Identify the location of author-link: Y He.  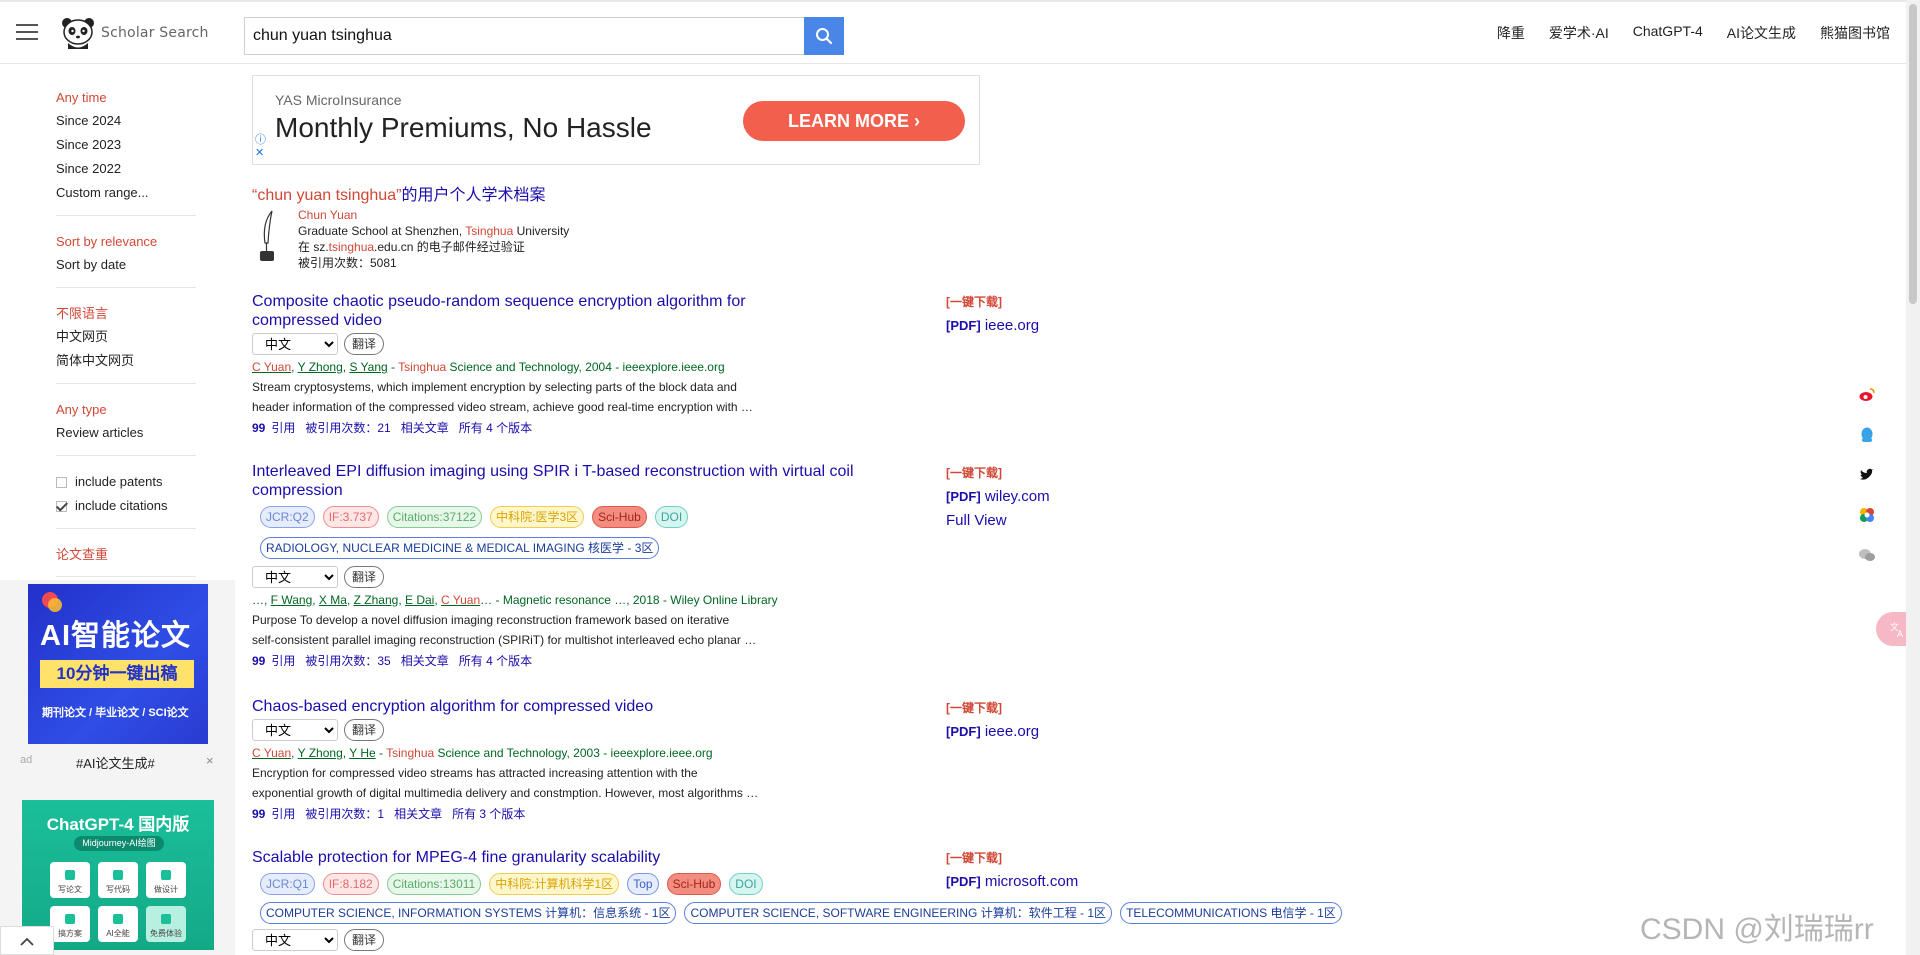
(362, 753).